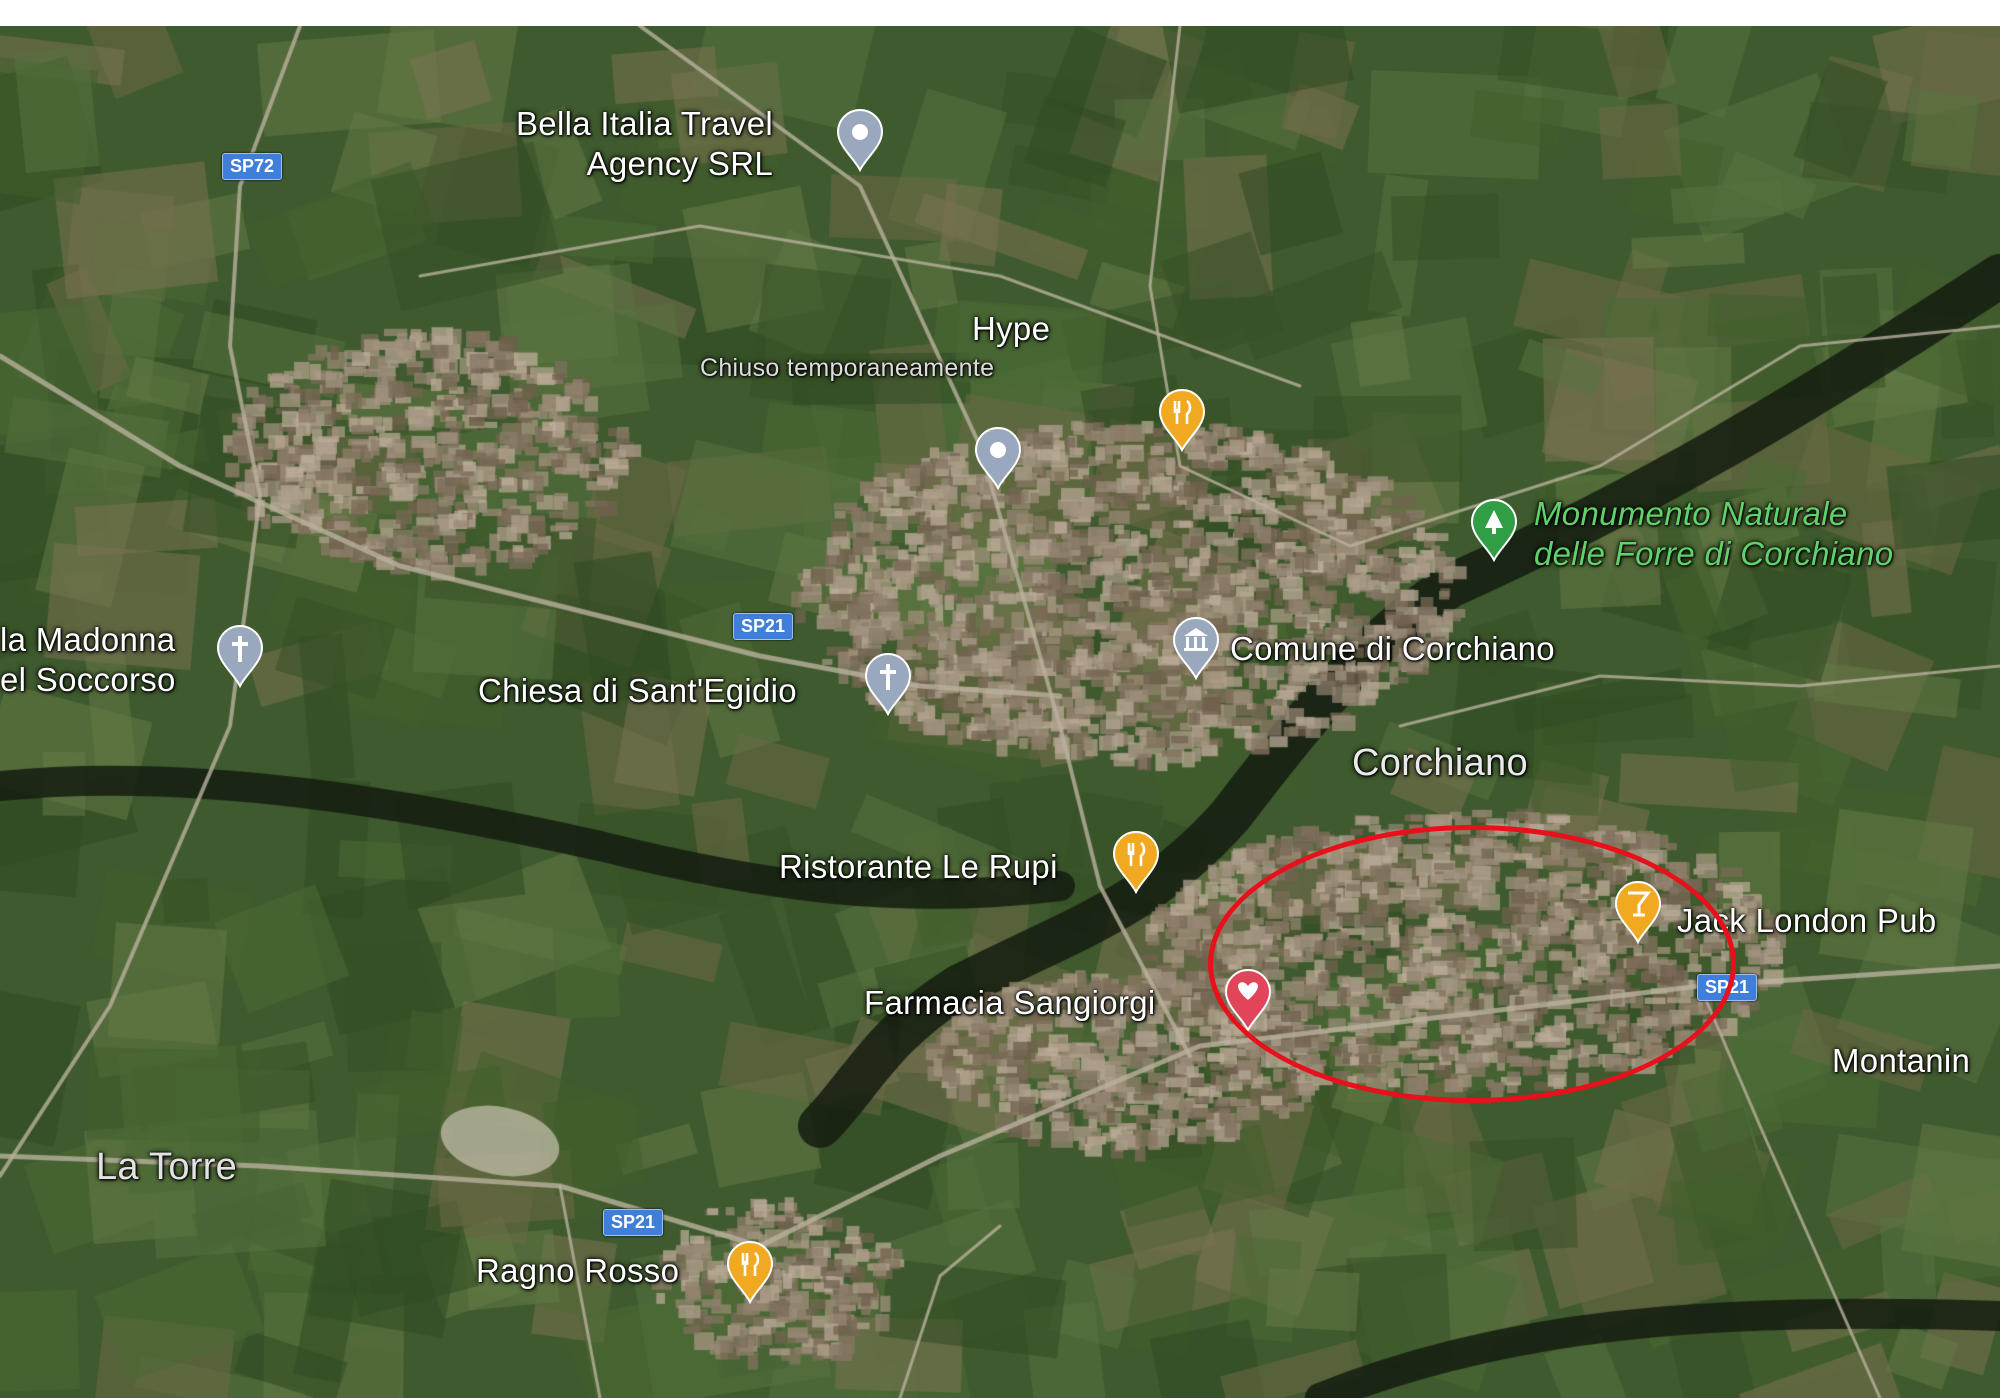  I want to click on highlight-circle, so click(1472, 964).